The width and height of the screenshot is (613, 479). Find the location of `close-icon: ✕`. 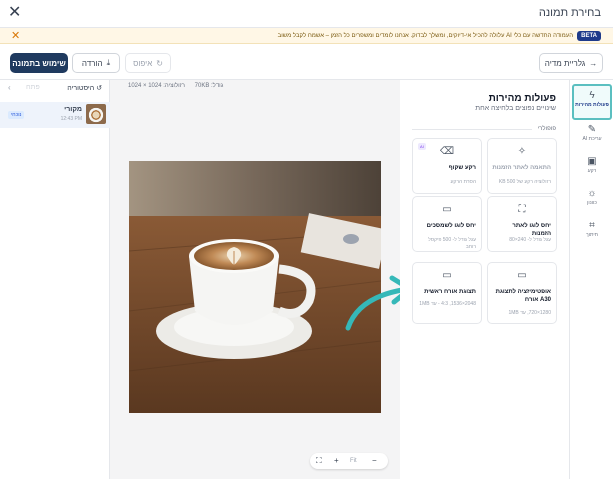

close-icon: ✕ is located at coordinates (16, 13).